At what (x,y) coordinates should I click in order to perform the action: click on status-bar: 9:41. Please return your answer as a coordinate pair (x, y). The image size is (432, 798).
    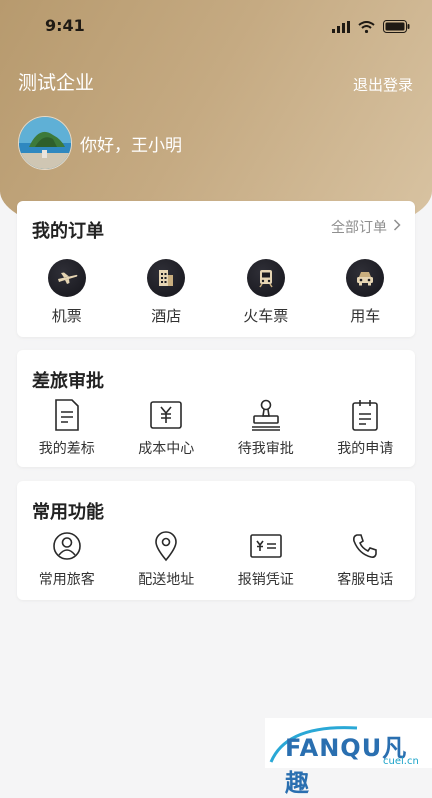
    Looking at the image, I should click on (216, 25).